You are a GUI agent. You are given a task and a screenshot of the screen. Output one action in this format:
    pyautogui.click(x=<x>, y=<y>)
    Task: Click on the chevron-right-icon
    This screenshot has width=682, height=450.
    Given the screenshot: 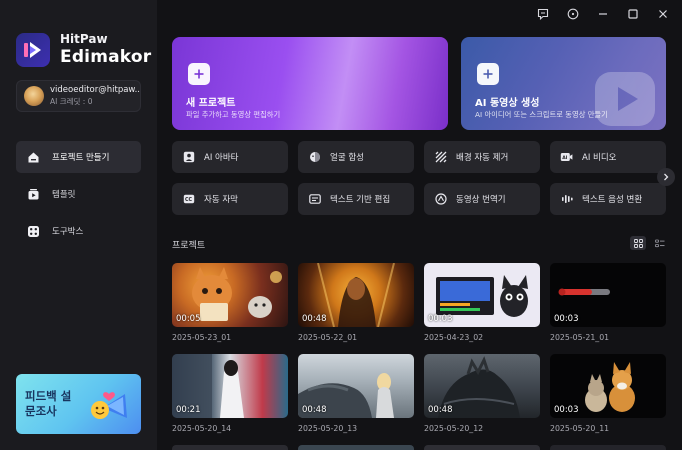 What is the action you would take?
    pyautogui.click(x=666, y=177)
    